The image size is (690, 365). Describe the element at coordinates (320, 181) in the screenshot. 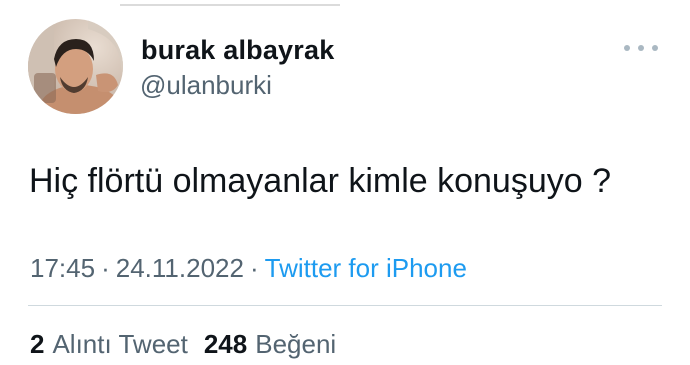

I see `tweet-text: Hiç flörtü olmayanlar kimle konuşuyo ?` at that location.